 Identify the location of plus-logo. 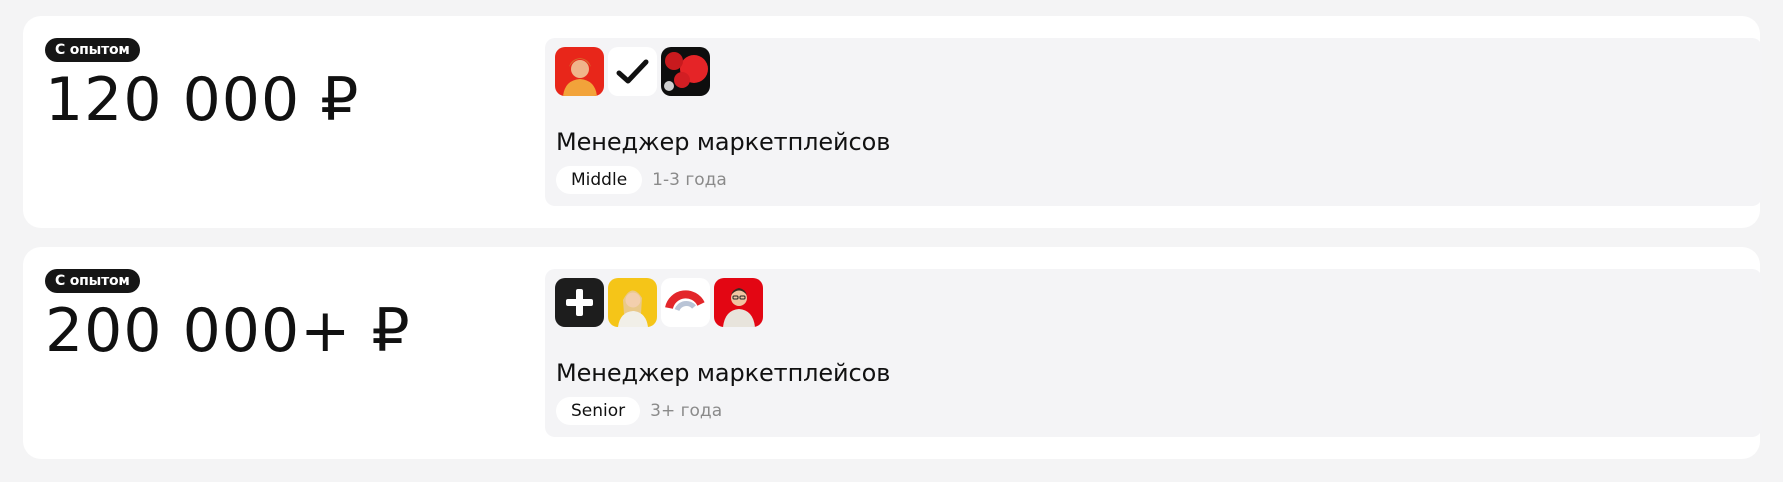
(579, 302).